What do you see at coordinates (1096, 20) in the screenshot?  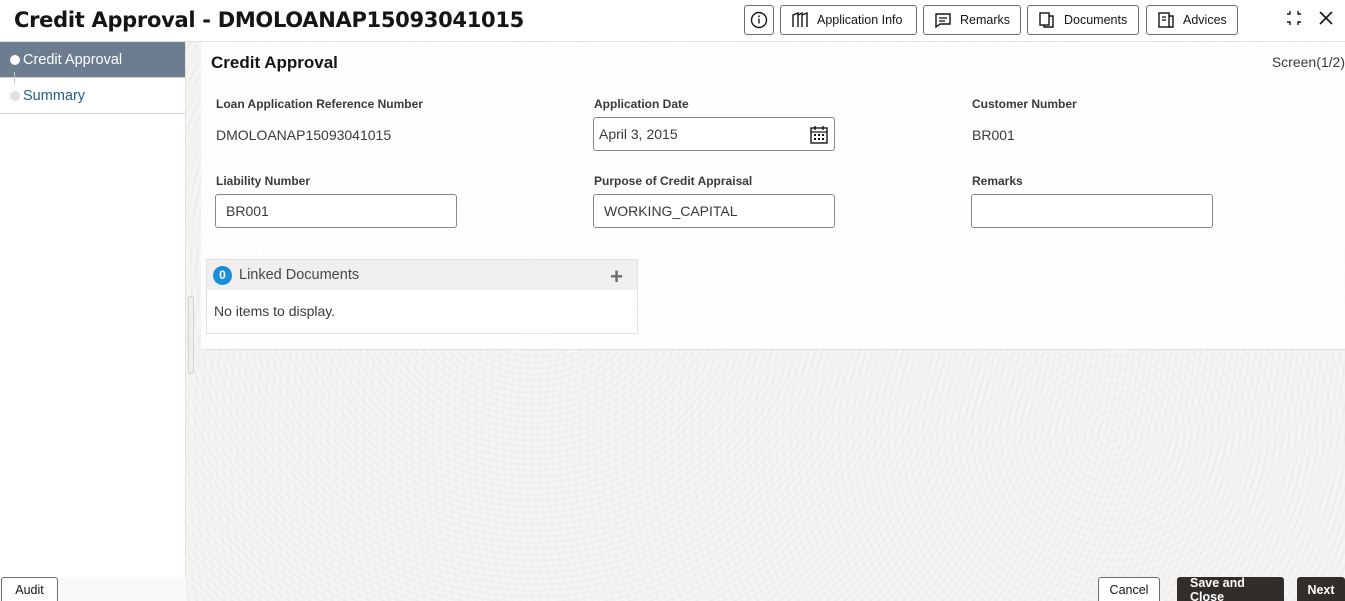 I see `documents-label: Documents` at bounding box center [1096, 20].